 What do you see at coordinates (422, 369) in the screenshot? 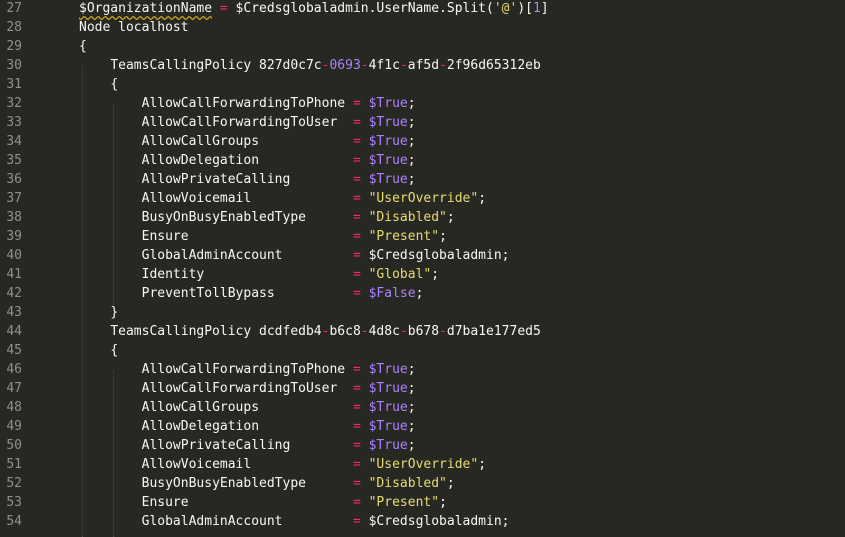
I see `code-line: 46 AllowCallForwardingToPhone = $True;` at bounding box center [422, 369].